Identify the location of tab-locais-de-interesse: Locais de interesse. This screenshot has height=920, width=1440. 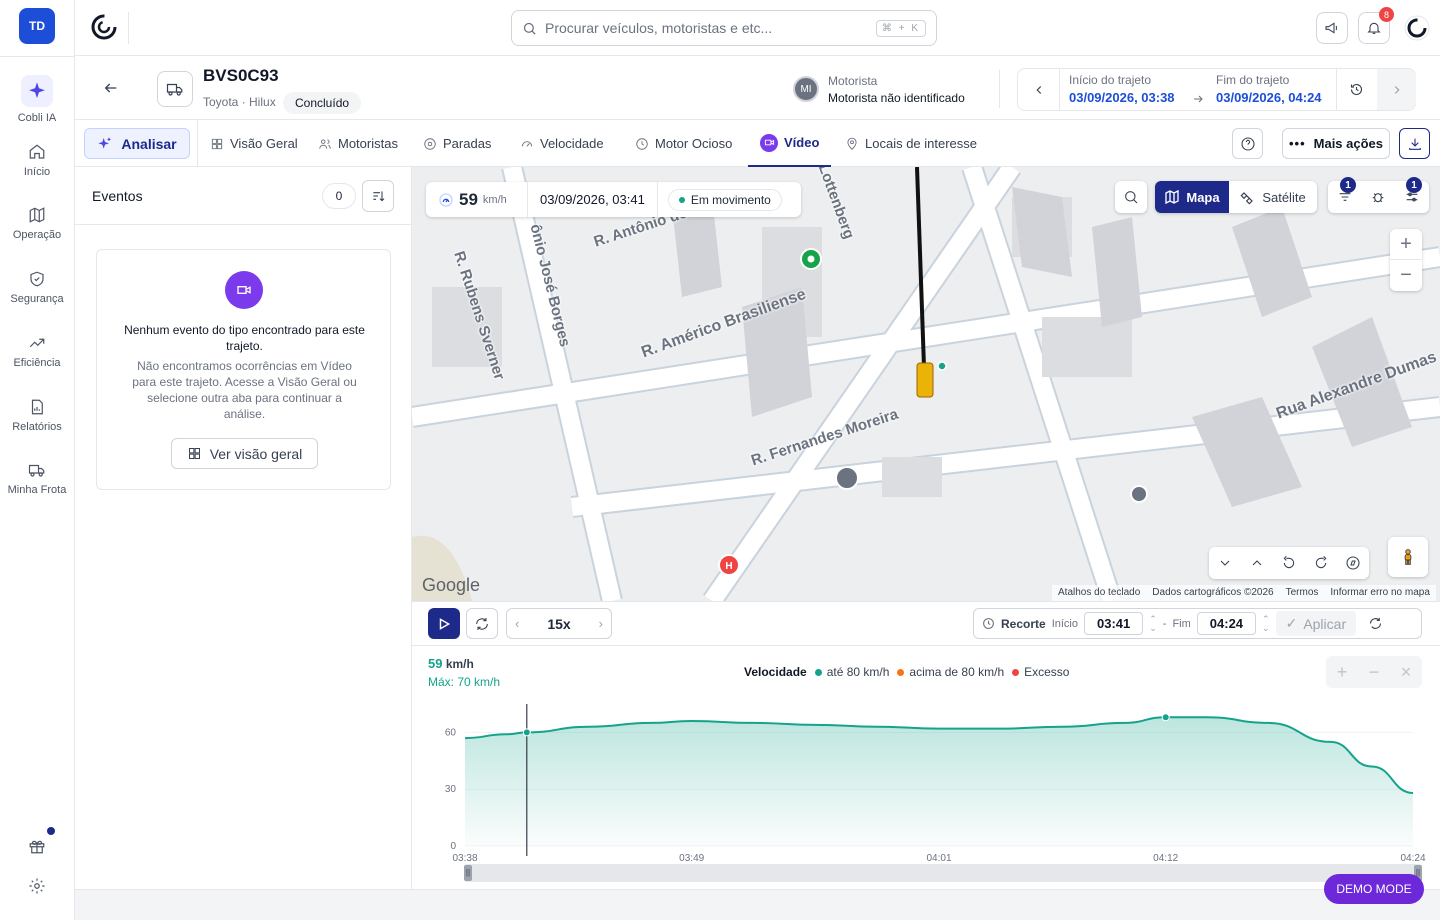
(911, 143).